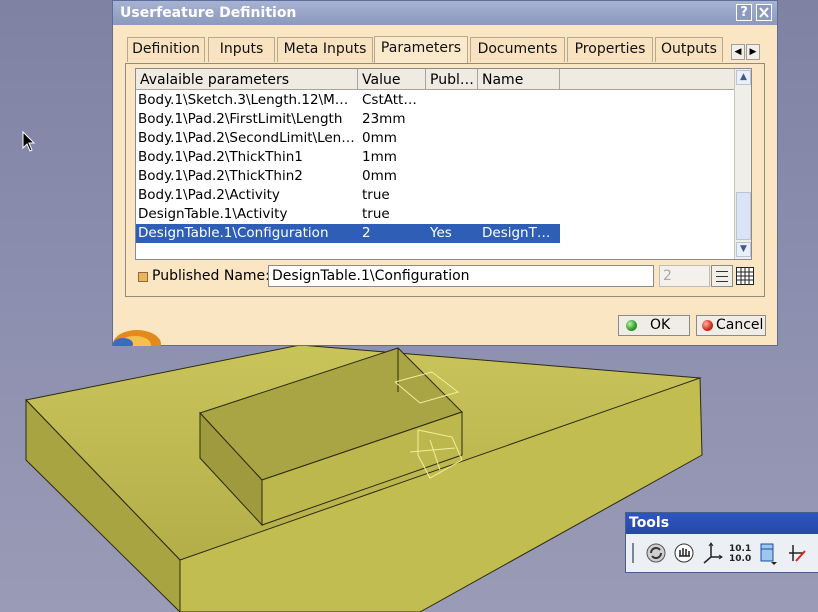 Image resolution: width=818 pixels, height=612 pixels. Describe the element at coordinates (348, 157) in the screenshot. I see `table-row: Body.1\Pad.2\ThickThin1 1mm` at that location.